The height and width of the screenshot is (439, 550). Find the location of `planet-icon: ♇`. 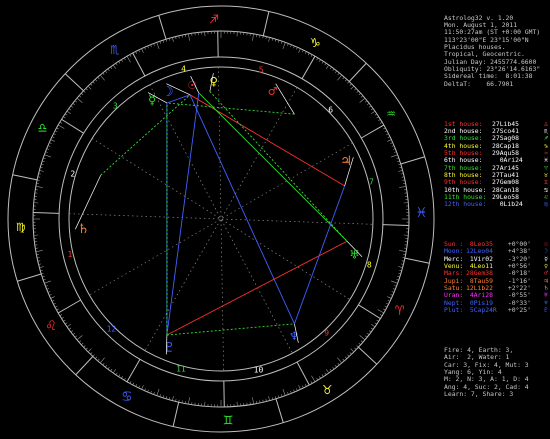

planet-icon: ♇ is located at coordinates (546, 310).